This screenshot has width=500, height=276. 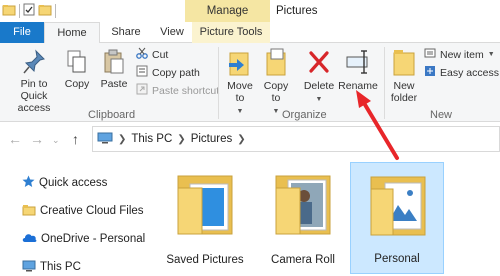 I want to click on new-item-icon, so click(x=430, y=55).